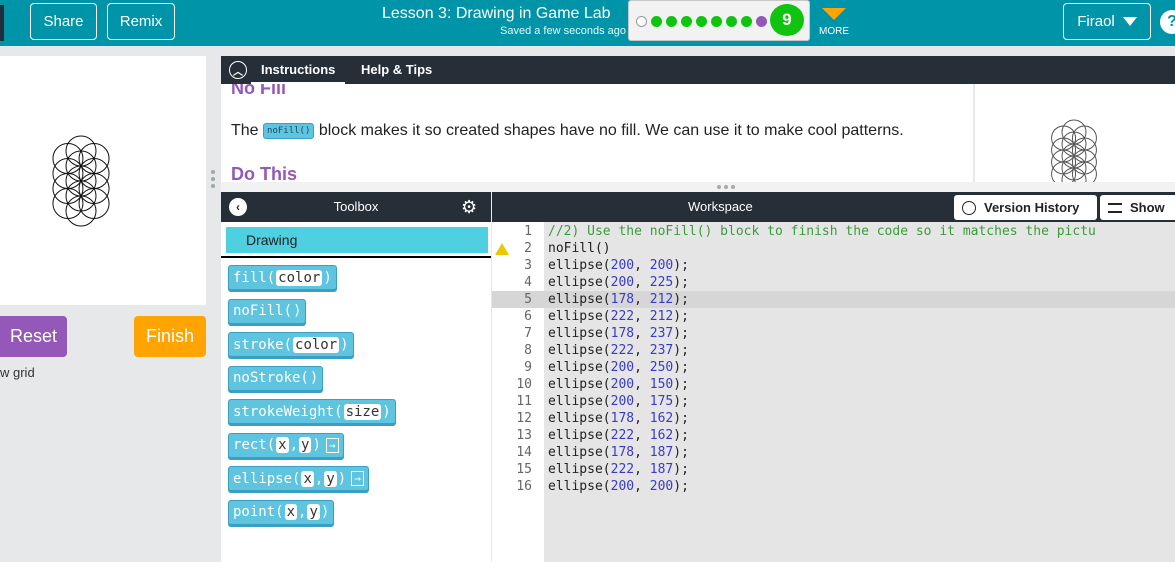 The image size is (1175, 562). Describe the element at coordinates (396, 70) in the screenshot. I see `tab-help-tips: Help & Tips` at that location.